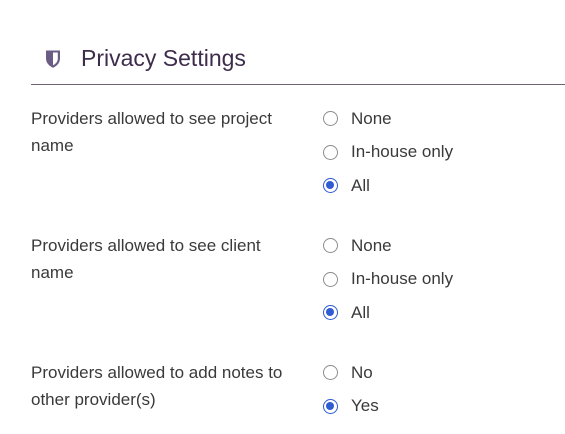 Image resolution: width=565 pixels, height=434 pixels. Describe the element at coordinates (53, 59) in the screenshot. I see `shield-icon` at that location.